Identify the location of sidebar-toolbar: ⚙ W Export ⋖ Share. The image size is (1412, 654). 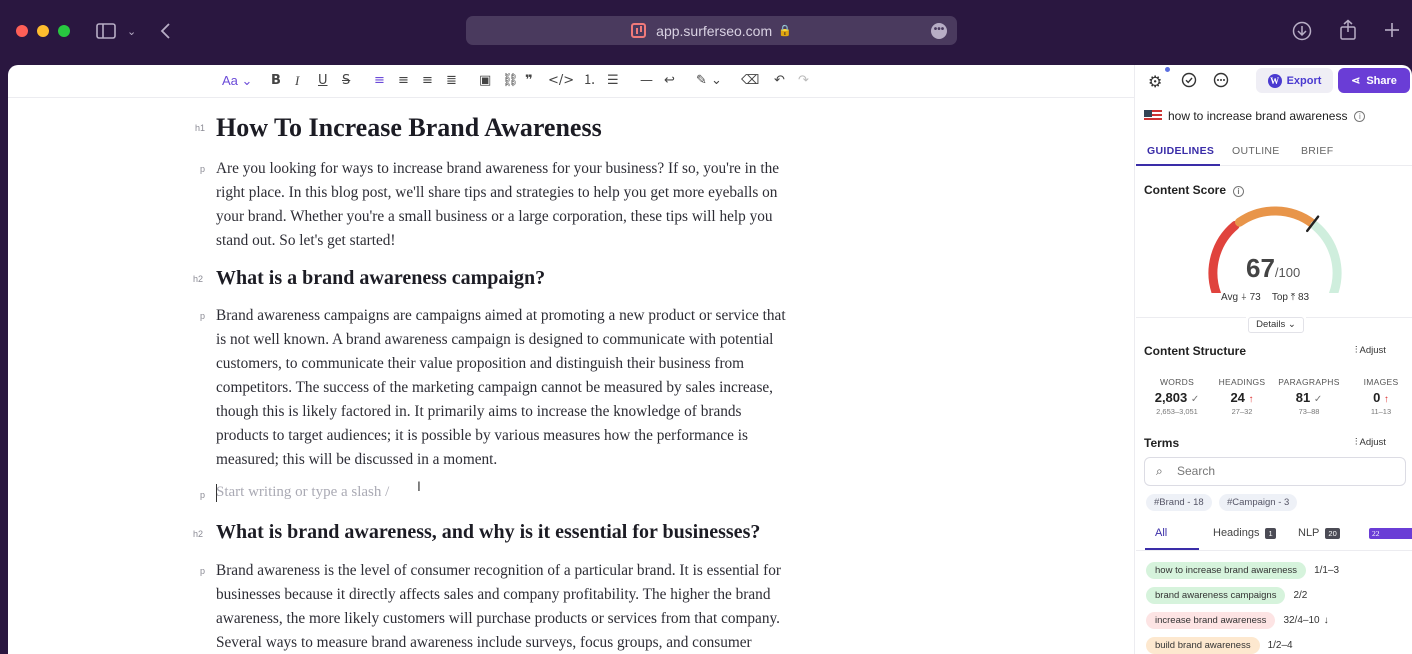
(1274, 81).